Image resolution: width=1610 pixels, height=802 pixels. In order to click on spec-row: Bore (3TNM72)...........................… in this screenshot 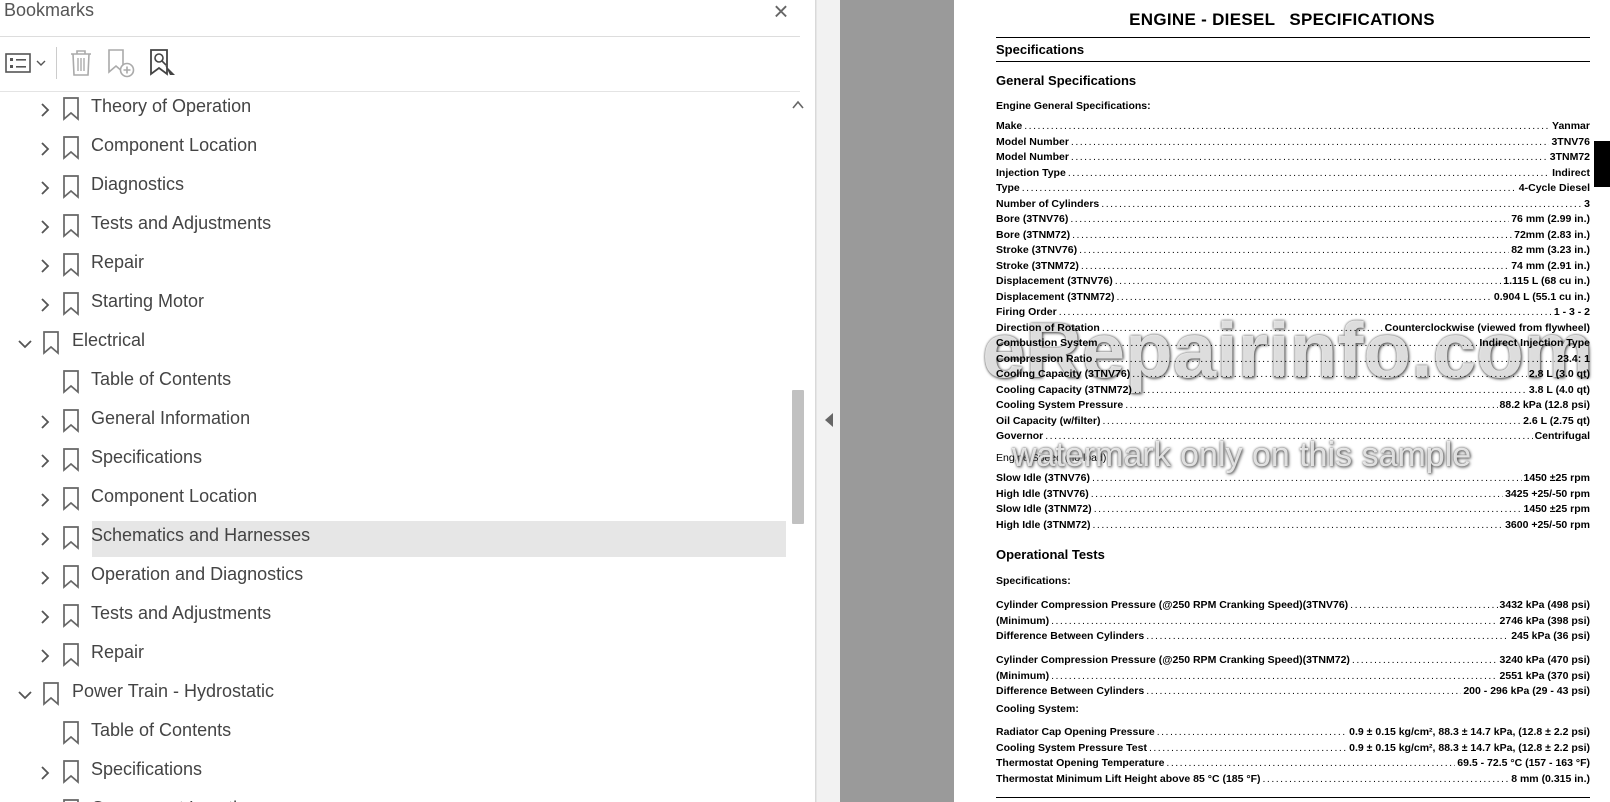, I will do `click(1293, 235)`.